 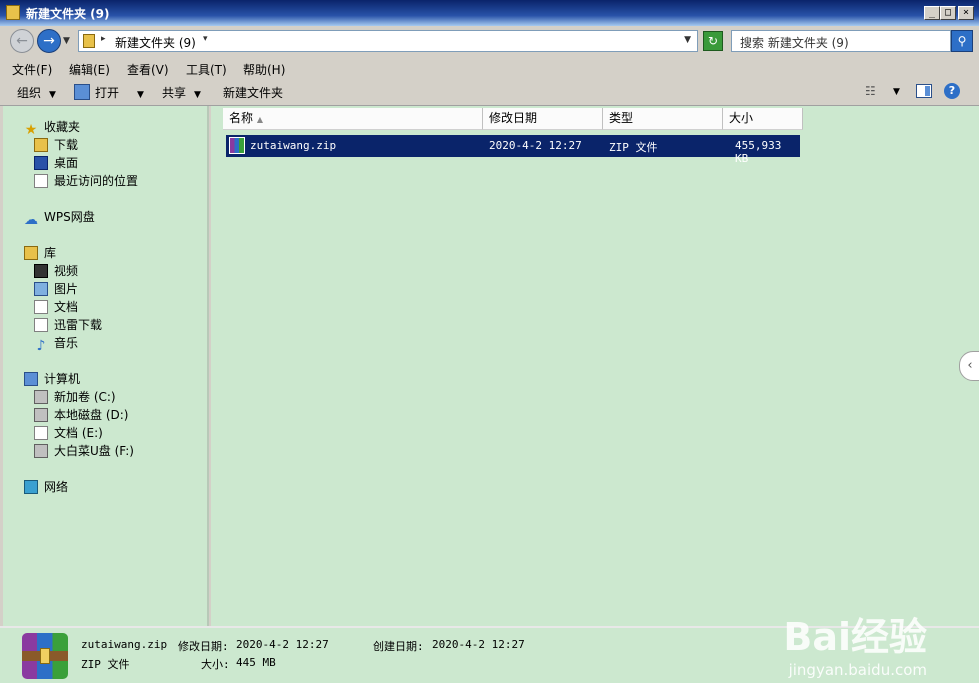 What do you see at coordinates (353, 119) in the screenshot?
I see `column-header-name: 名称 ▲` at bounding box center [353, 119].